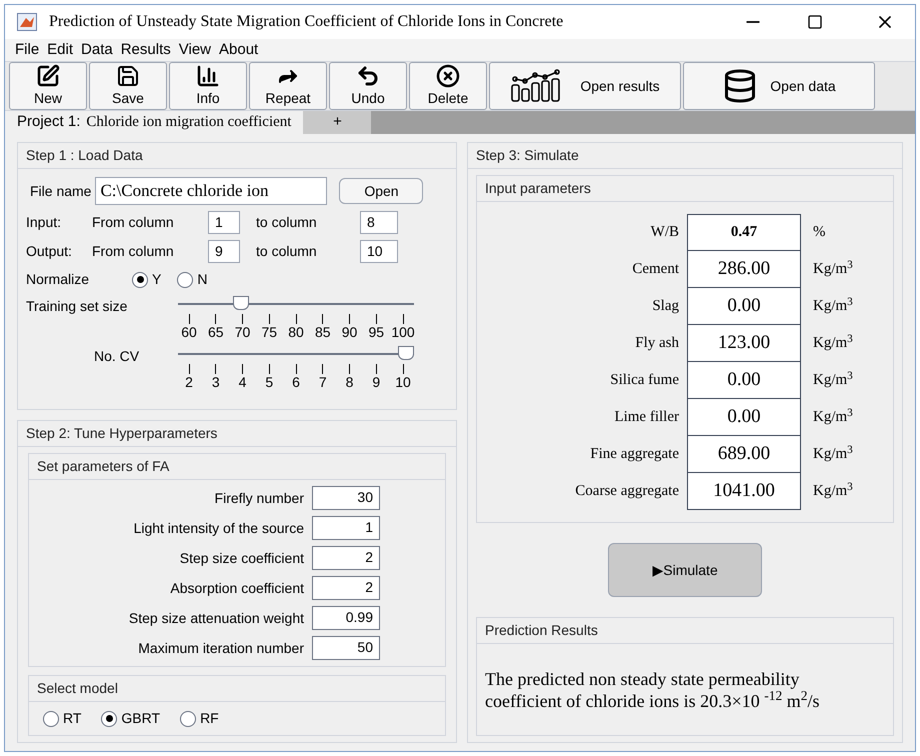 This screenshot has width=920, height=756. Describe the element at coordinates (368, 76) in the screenshot. I see `undo-icon` at that location.